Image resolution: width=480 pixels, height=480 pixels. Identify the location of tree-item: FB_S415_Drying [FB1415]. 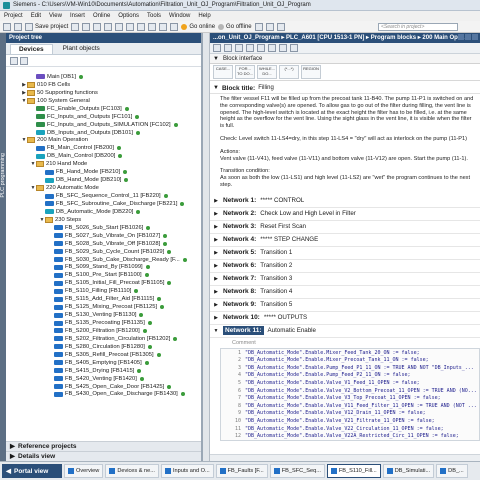
(103, 371).